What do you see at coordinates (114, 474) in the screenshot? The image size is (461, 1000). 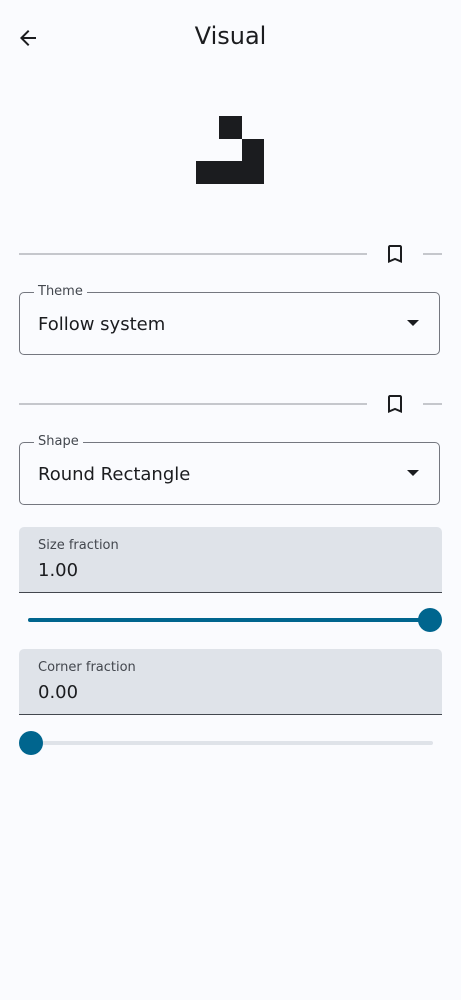 I see `shape-dropdown-value: Round Rectangle` at bounding box center [114, 474].